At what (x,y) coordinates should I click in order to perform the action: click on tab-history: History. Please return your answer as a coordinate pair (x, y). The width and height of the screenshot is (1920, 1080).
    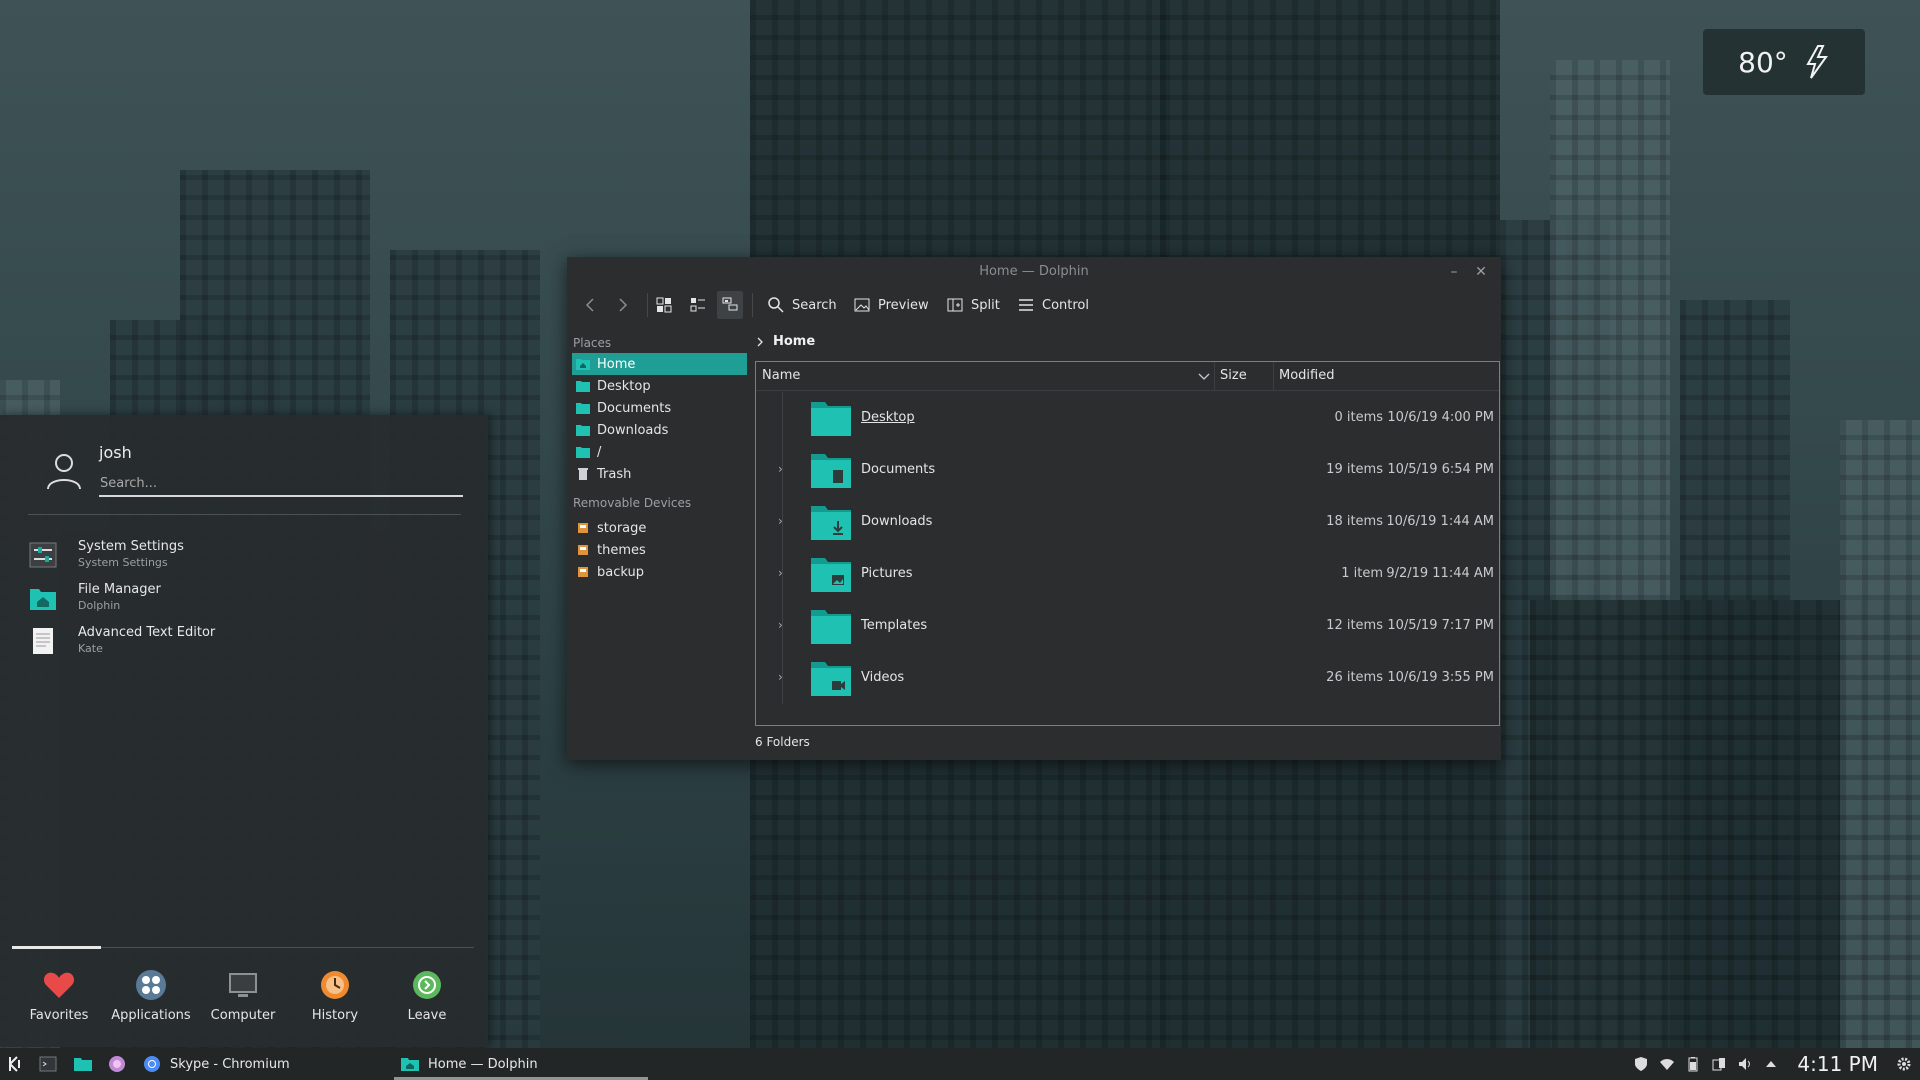
    Looking at the image, I should click on (335, 995).